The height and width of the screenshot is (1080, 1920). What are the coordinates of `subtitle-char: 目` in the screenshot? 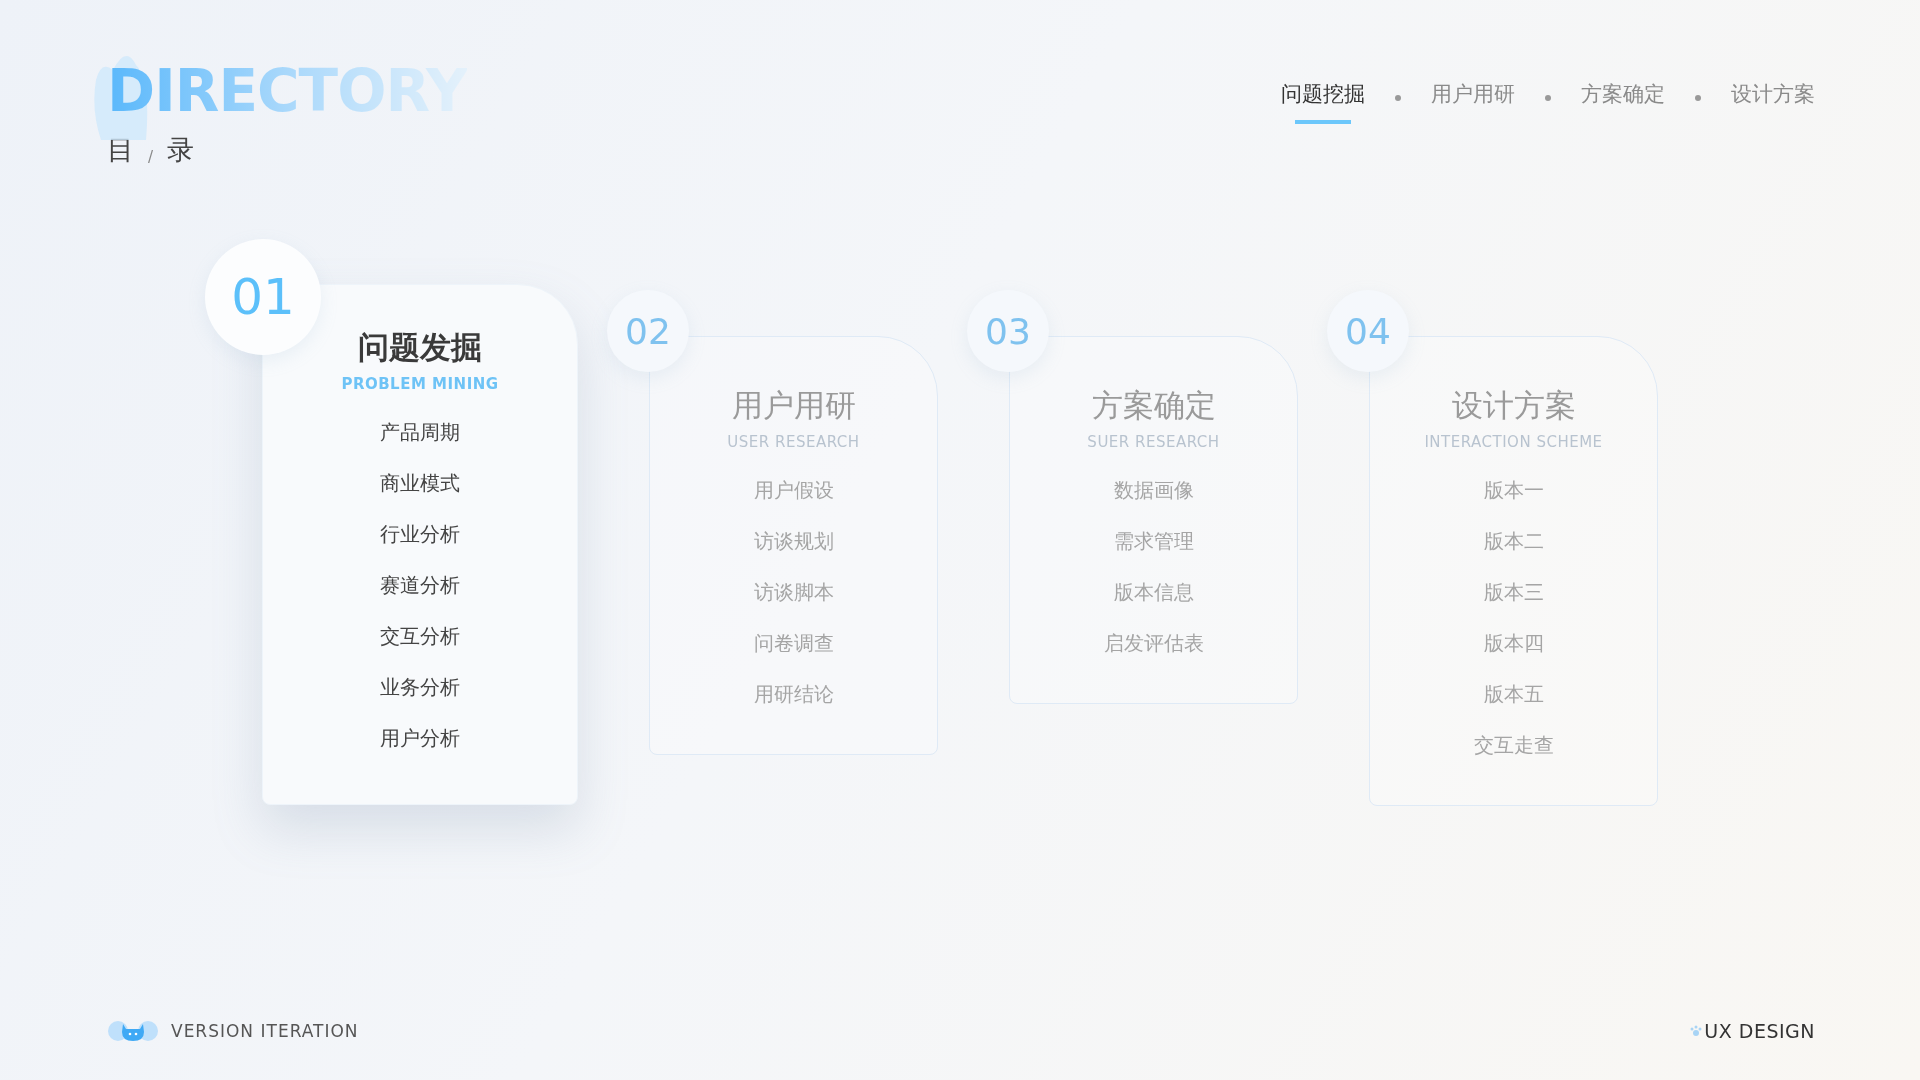 It's located at (120, 150).